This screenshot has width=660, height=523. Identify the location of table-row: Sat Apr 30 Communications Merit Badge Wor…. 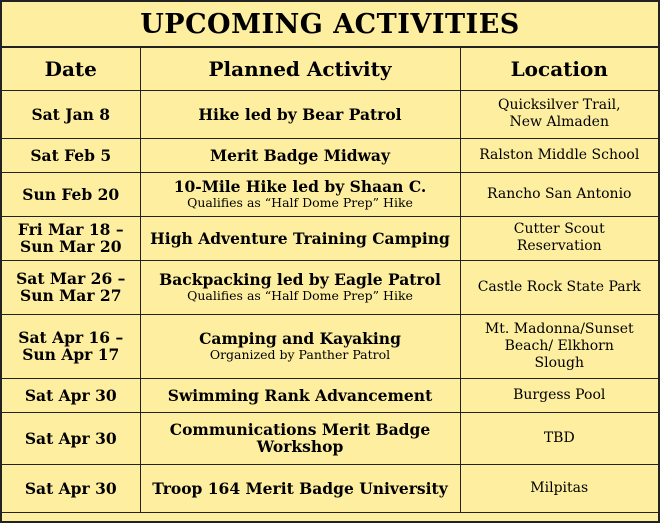
(330, 438).